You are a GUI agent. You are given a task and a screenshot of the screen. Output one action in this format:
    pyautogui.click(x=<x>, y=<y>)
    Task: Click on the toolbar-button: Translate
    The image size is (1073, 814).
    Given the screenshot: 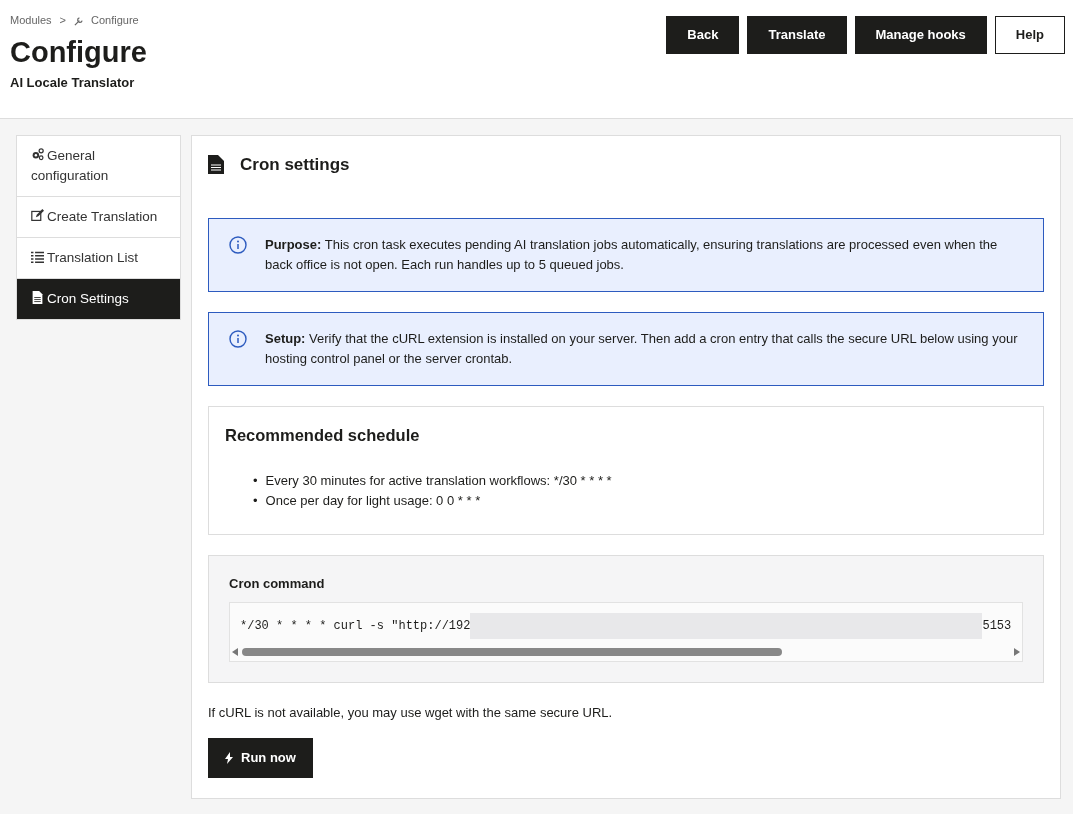 What is the action you would take?
    pyautogui.click(x=797, y=35)
    